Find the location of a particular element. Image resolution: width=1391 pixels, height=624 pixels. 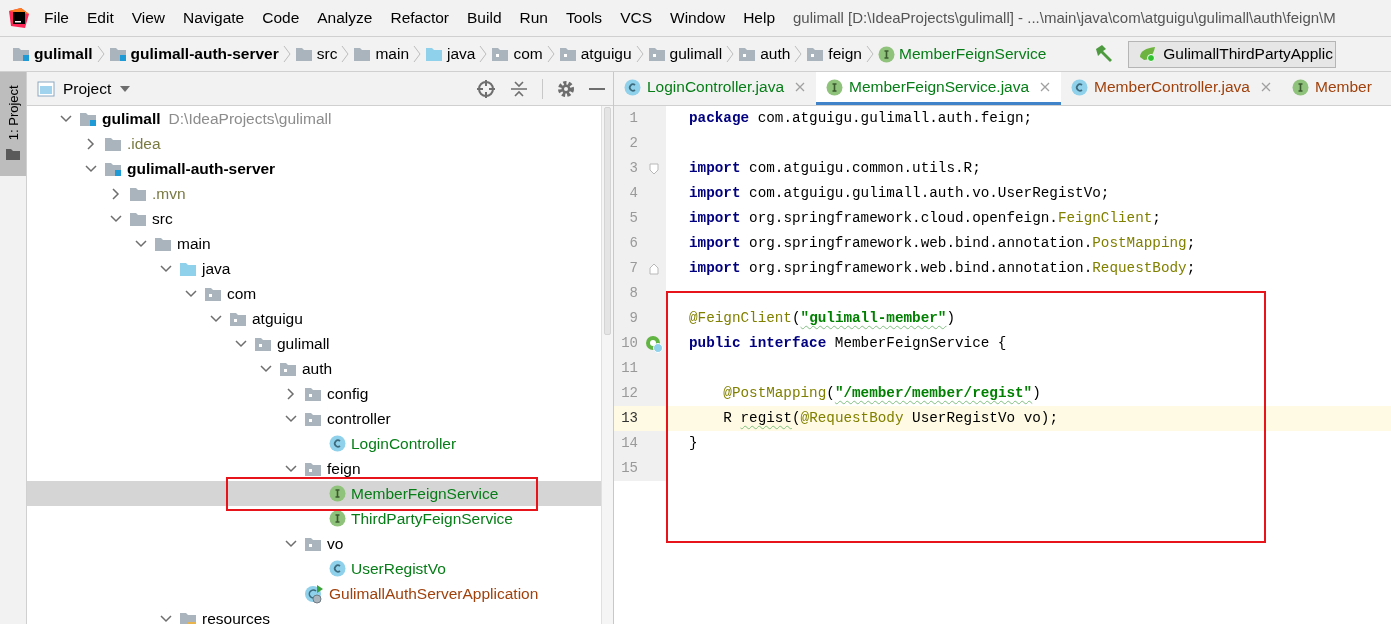

close-icon is located at coordinates (1045, 87).